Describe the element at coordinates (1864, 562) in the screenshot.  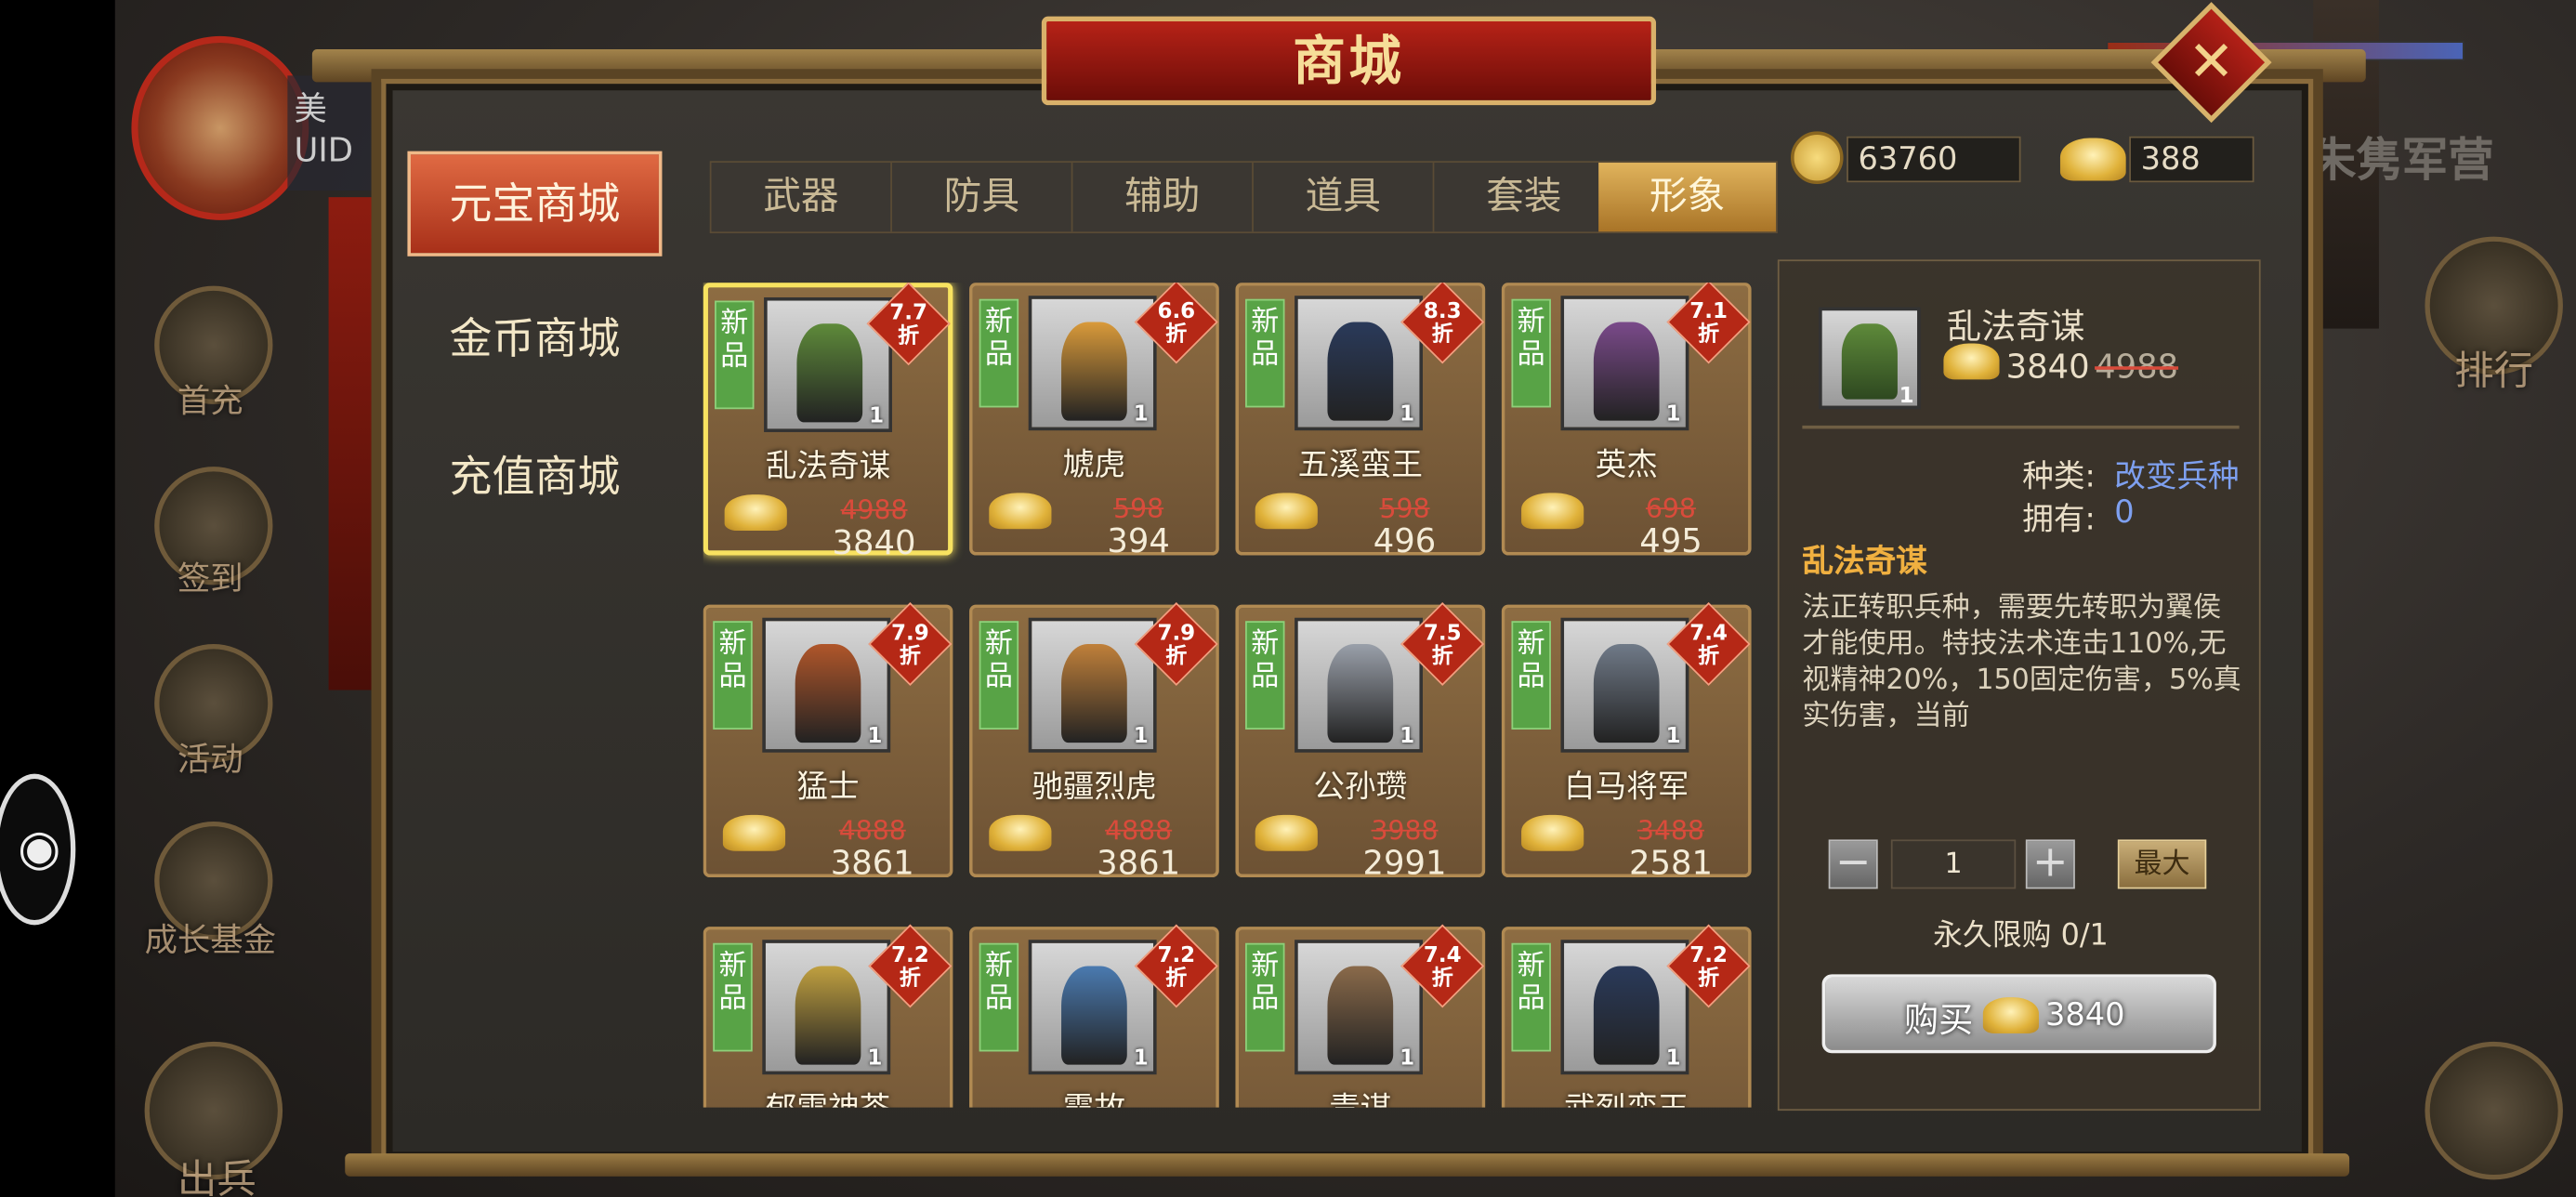
I see `detail-heading: 乱法奇谋` at that location.